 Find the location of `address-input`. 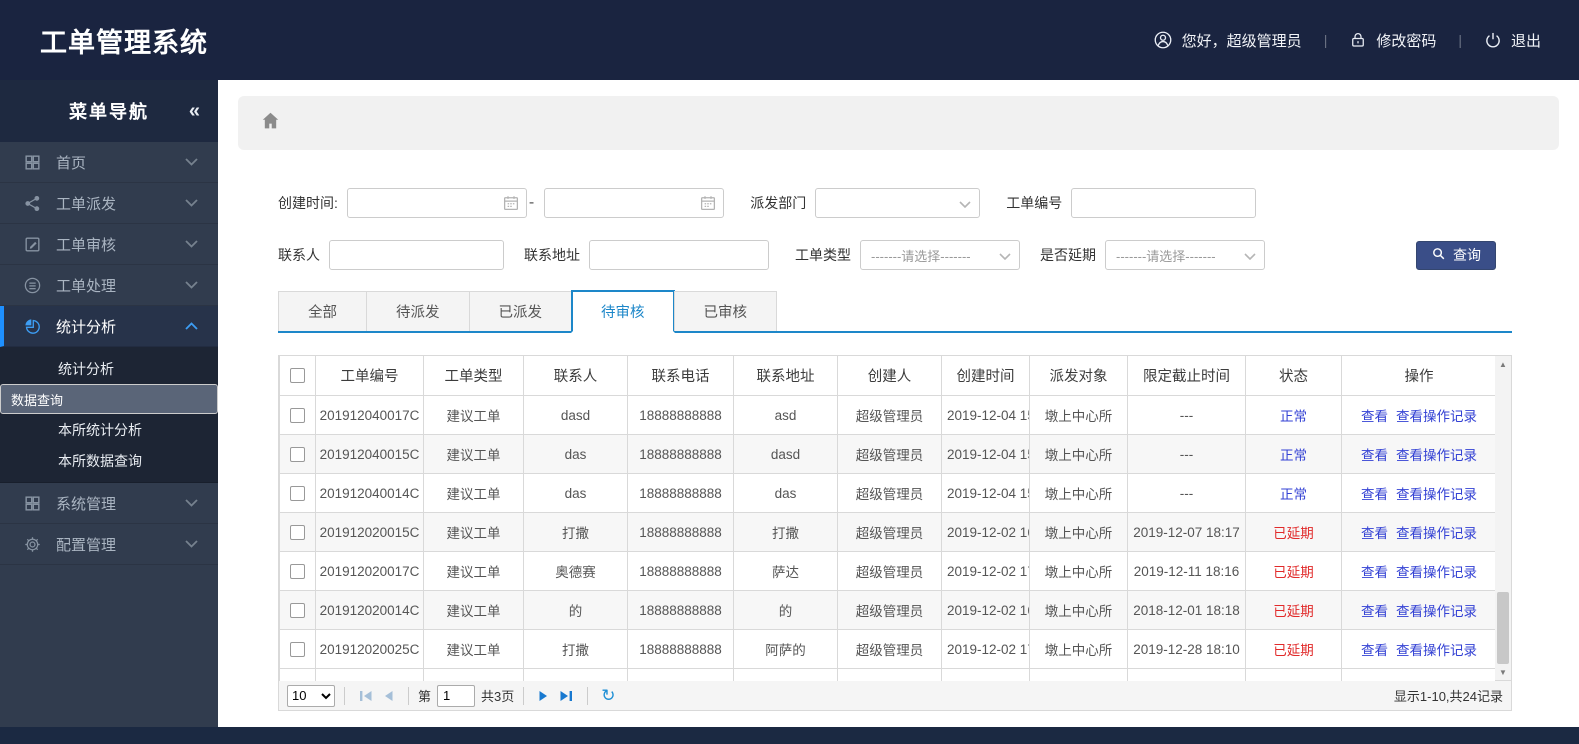

address-input is located at coordinates (679, 255).